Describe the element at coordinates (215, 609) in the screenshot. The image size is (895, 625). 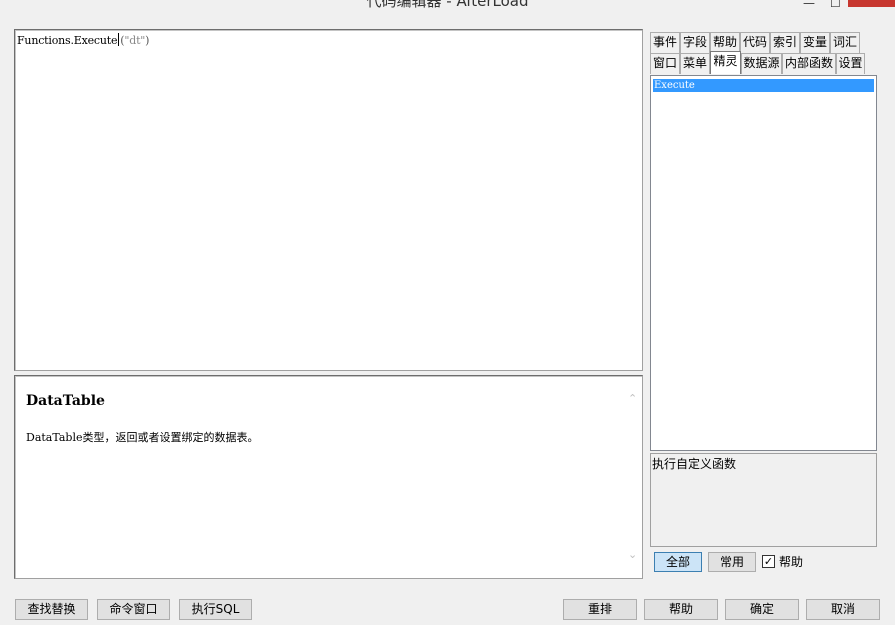
I see `execute-sql-button: 执行SQL` at that location.